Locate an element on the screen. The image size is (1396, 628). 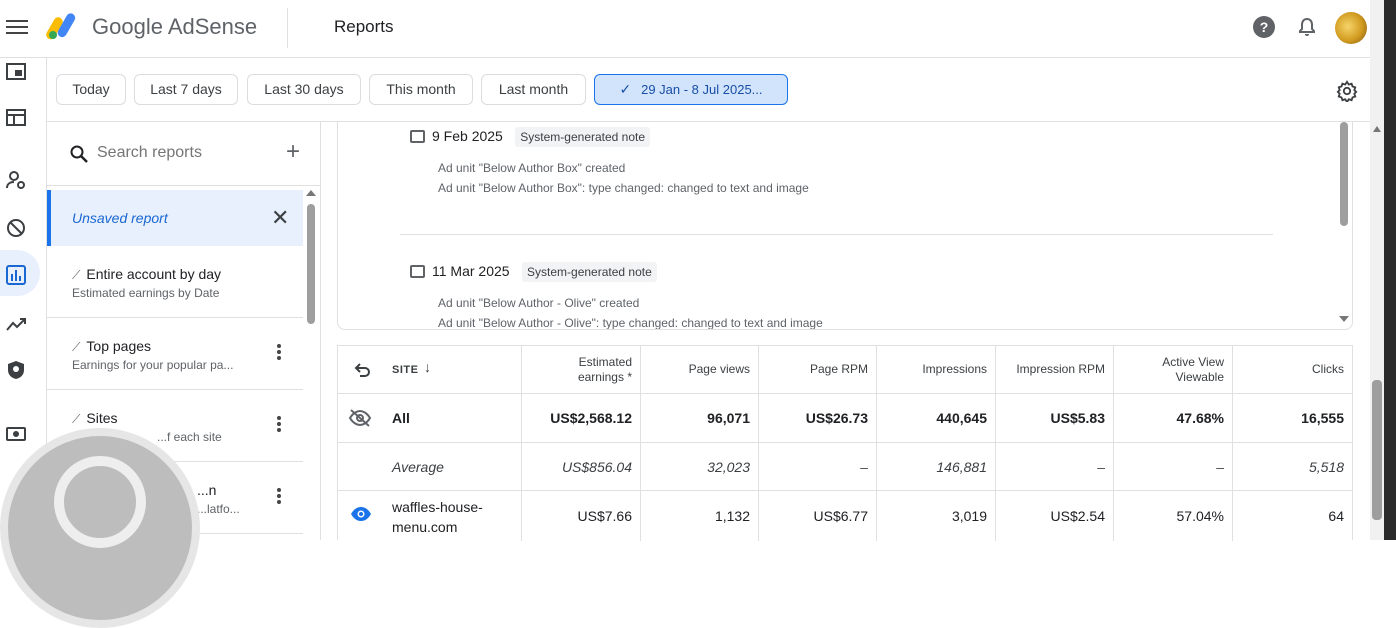
search-input is located at coordinates (187, 153).